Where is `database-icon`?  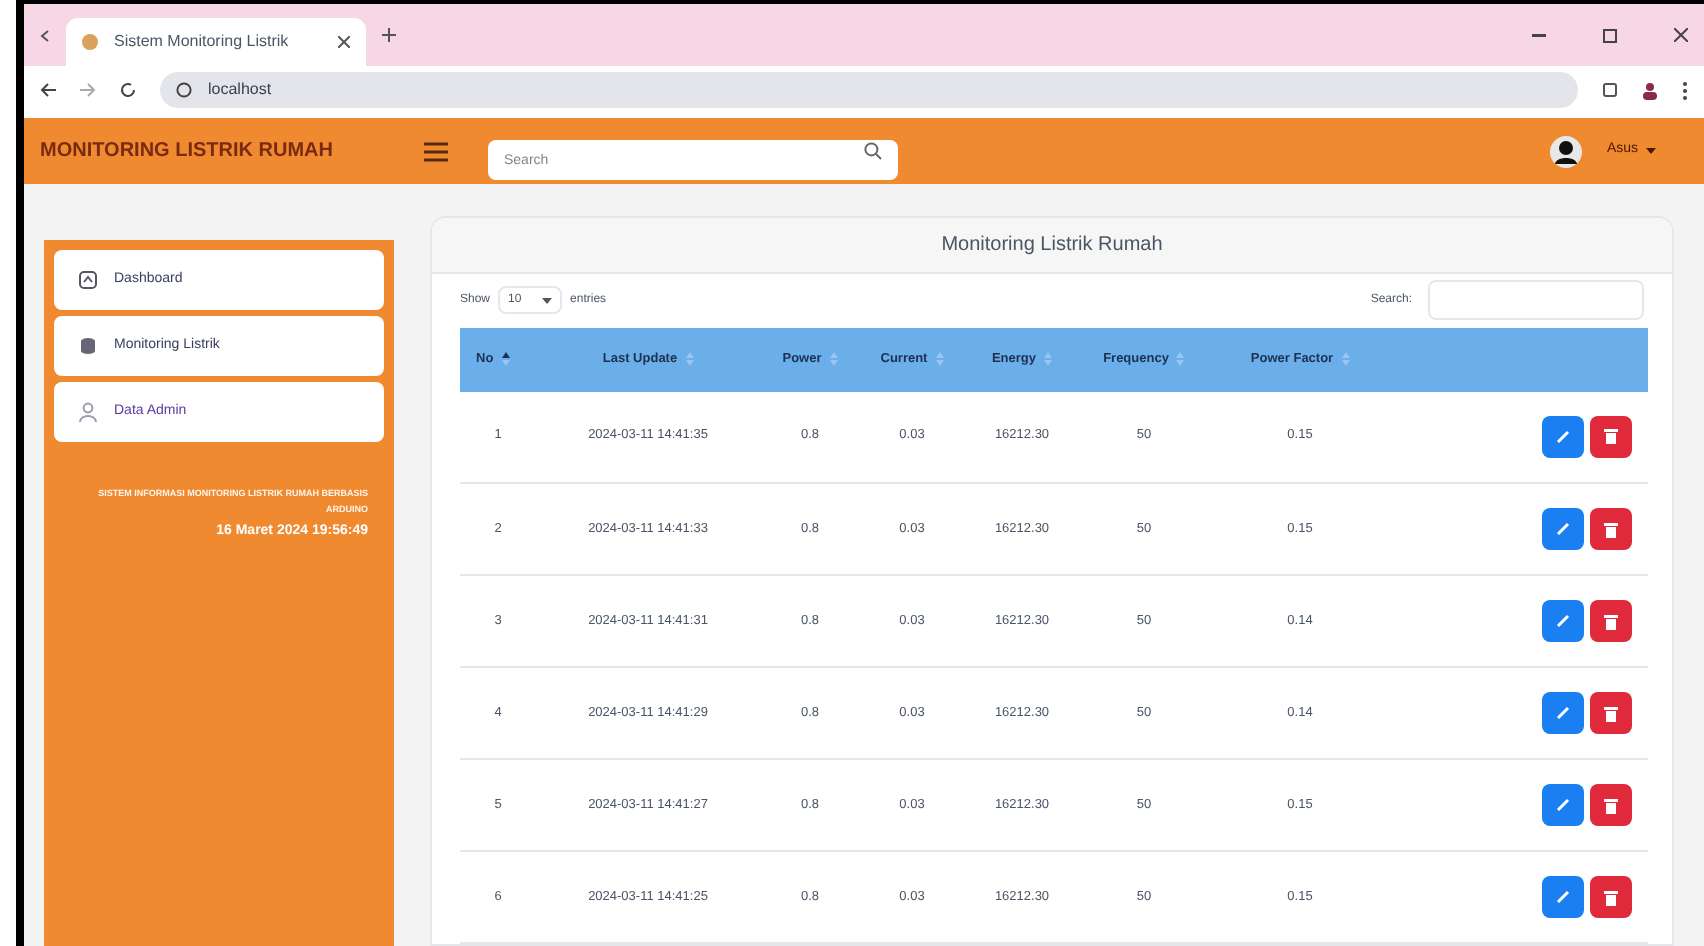
database-icon is located at coordinates (88, 346).